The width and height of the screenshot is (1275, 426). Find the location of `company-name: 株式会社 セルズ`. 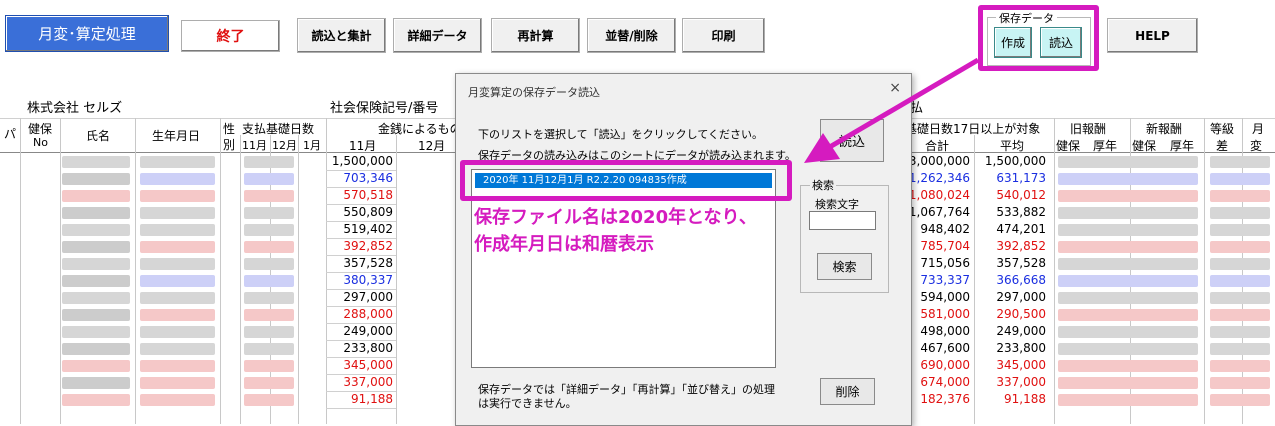

company-name: 株式会社 セルズ is located at coordinates (75, 108).